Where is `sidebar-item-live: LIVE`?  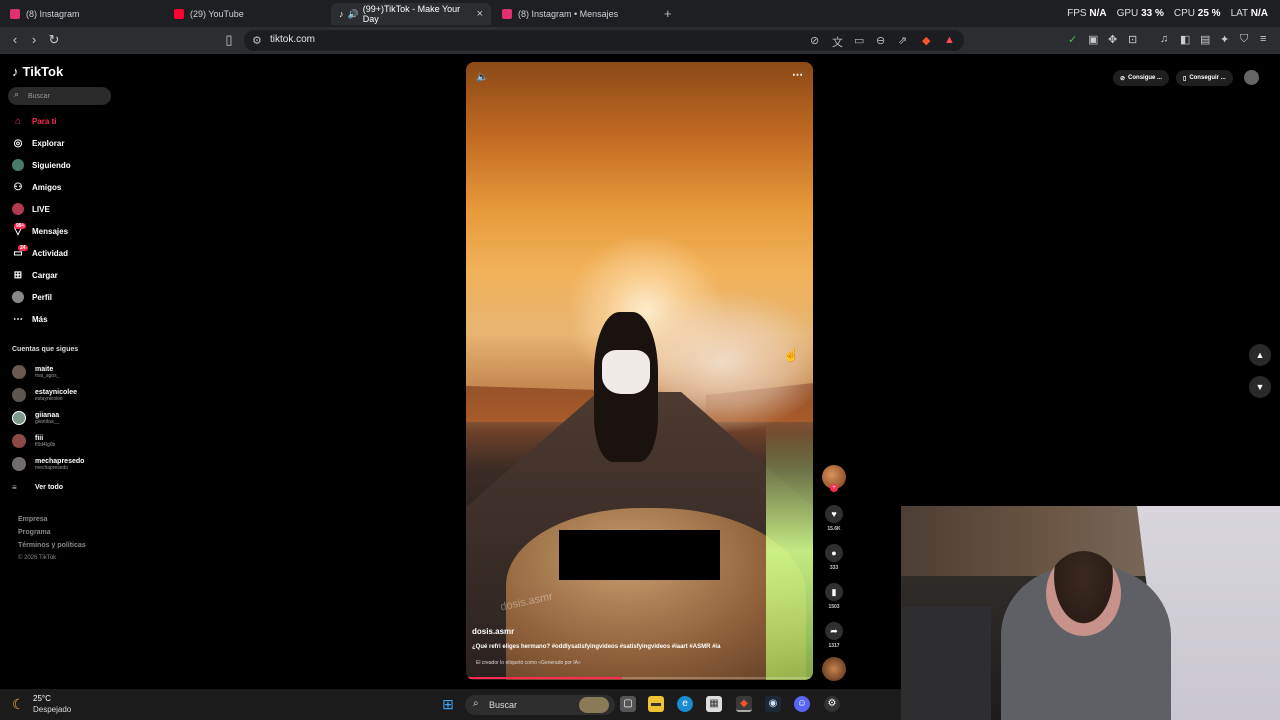
sidebar-item-live: LIVE is located at coordinates (31, 209).